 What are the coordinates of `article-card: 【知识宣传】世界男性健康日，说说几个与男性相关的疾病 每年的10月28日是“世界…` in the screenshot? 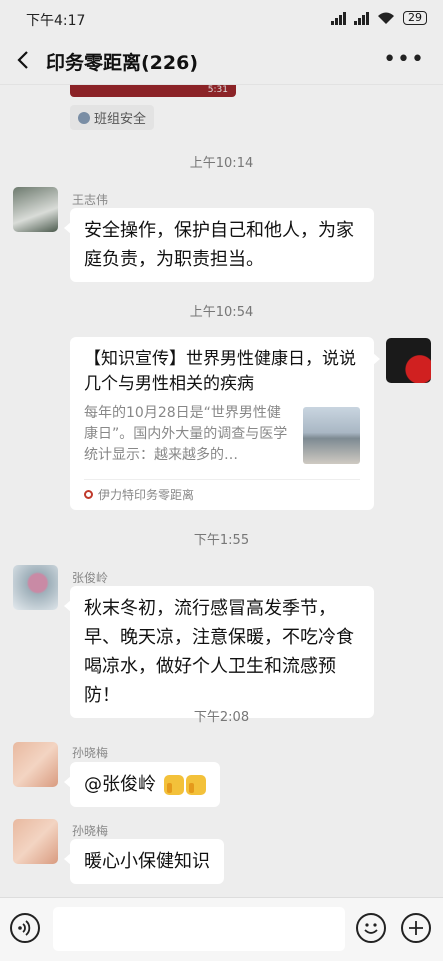 It's located at (225, 423).